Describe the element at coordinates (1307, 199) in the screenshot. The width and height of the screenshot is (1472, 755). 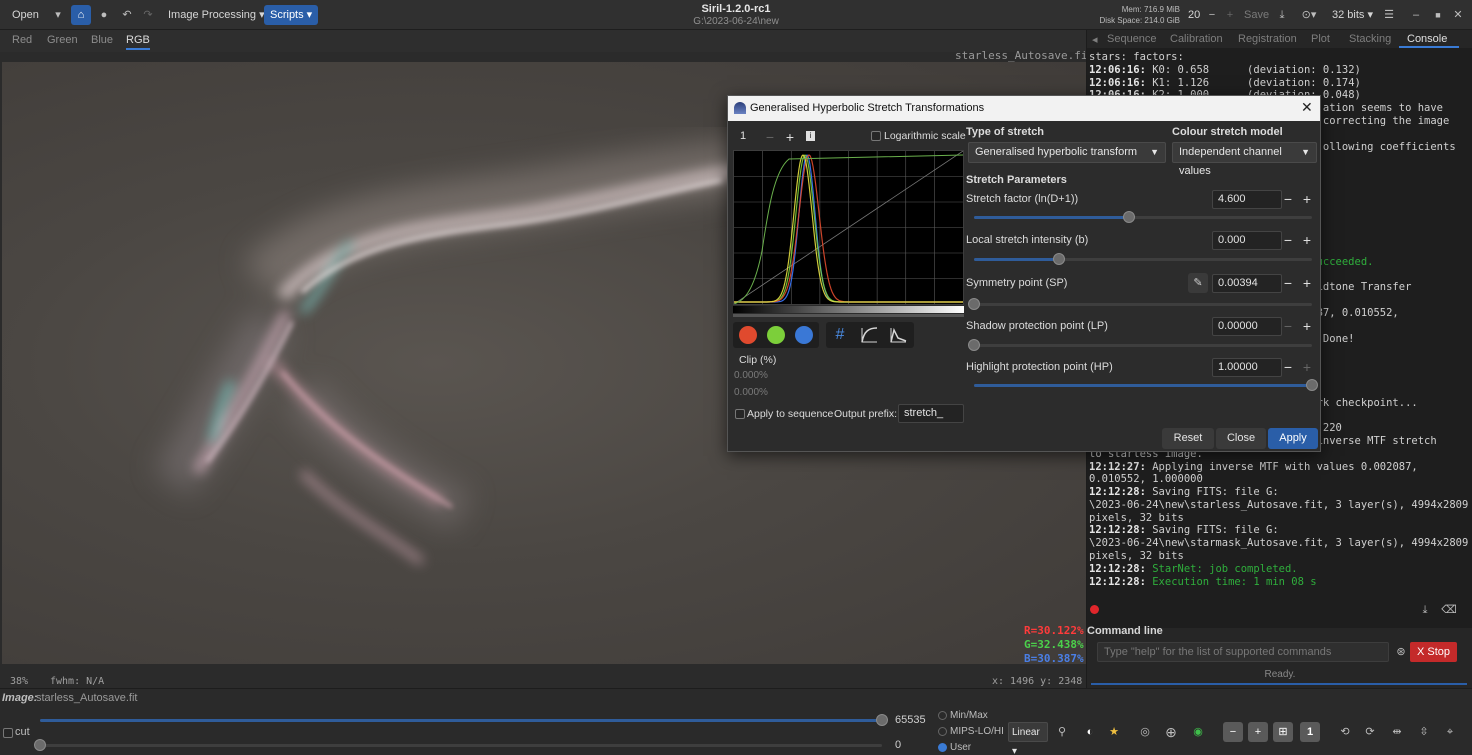
I see `stretch-factor-plus-icon: +` at that location.